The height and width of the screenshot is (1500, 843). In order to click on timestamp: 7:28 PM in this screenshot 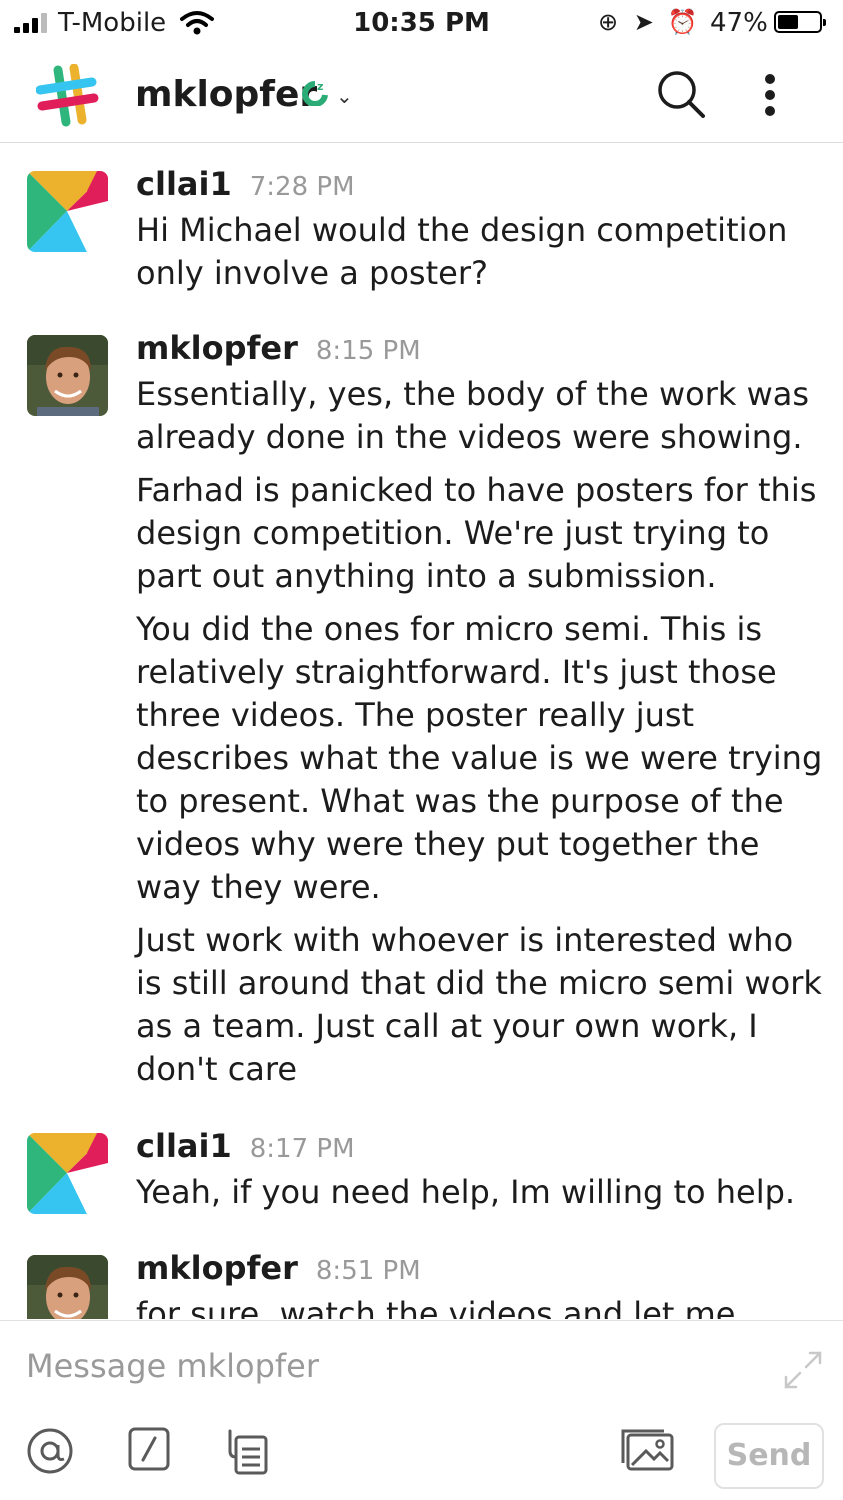, I will do `click(302, 187)`.